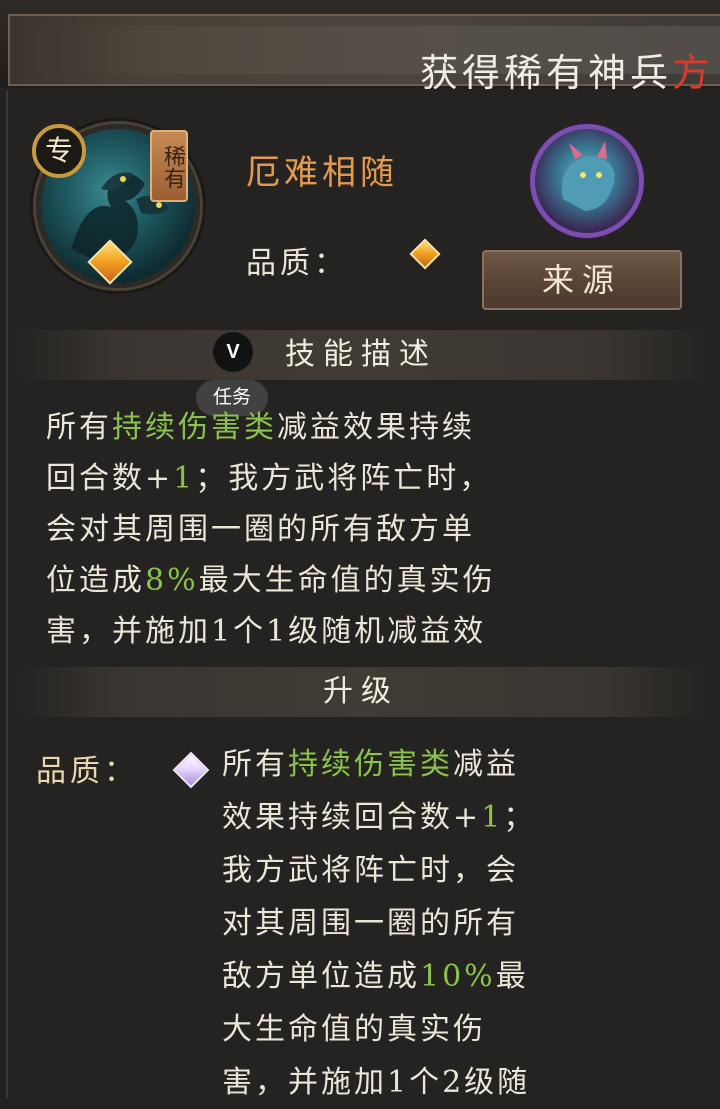 The width and height of the screenshot is (720, 1109). I want to click on desc-line: 位造成8%最大生命值的真实伤, so click(356, 580).